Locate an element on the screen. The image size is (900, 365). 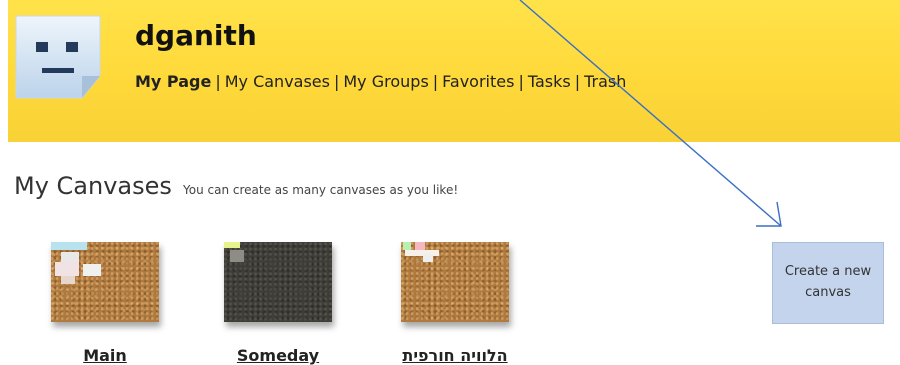
canvas-item-main: Main is located at coordinates (105, 303).